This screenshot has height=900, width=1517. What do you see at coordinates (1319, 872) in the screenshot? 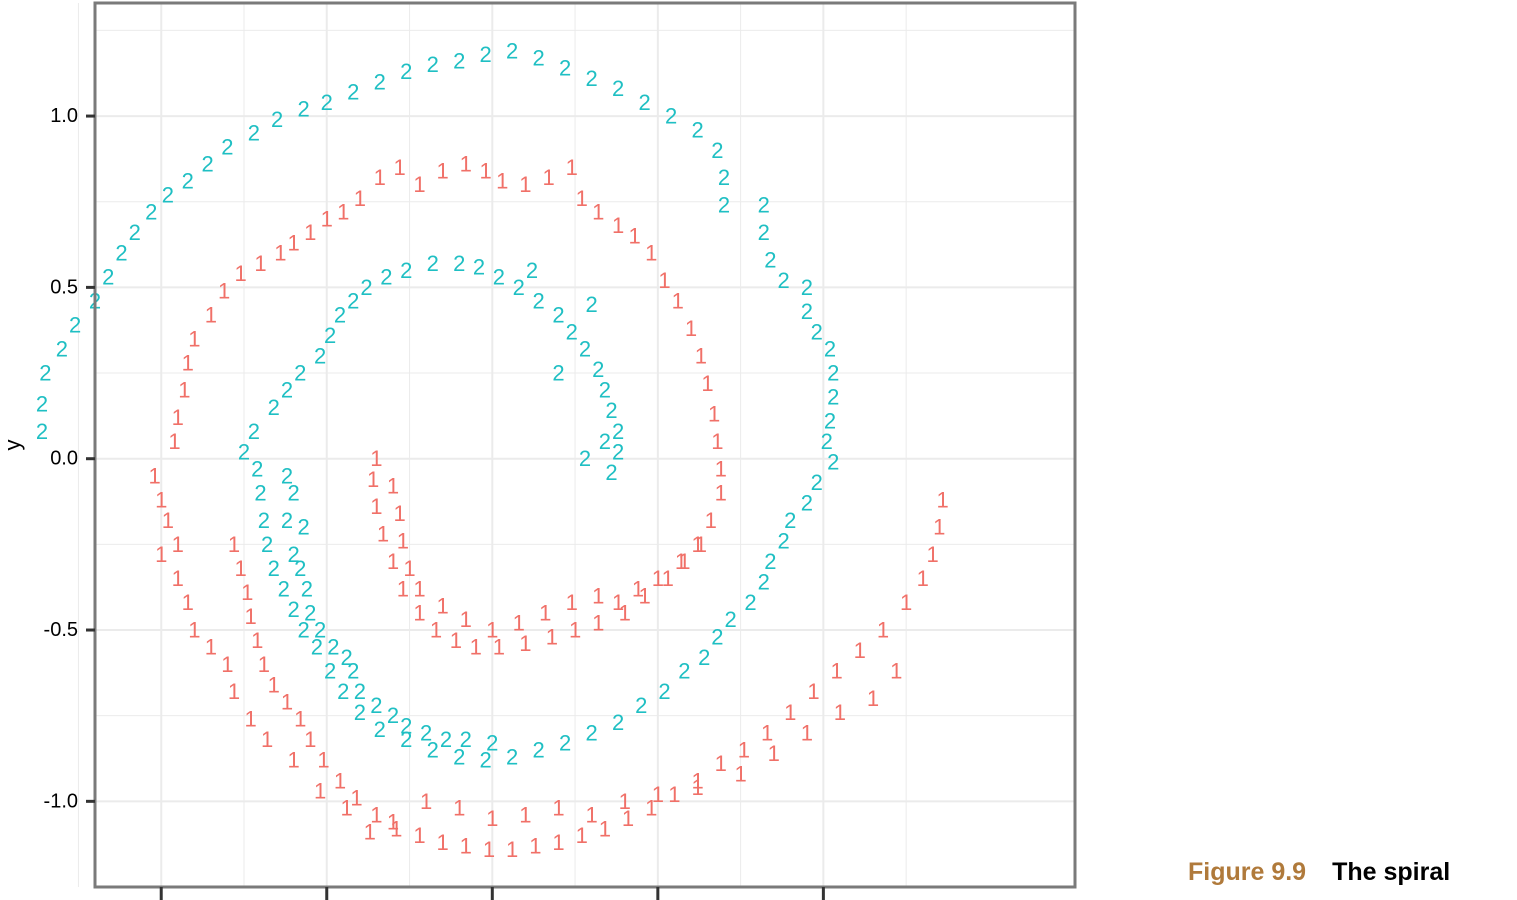
I see `figure-caption: Figure 9.9 The spiral` at bounding box center [1319, 872].